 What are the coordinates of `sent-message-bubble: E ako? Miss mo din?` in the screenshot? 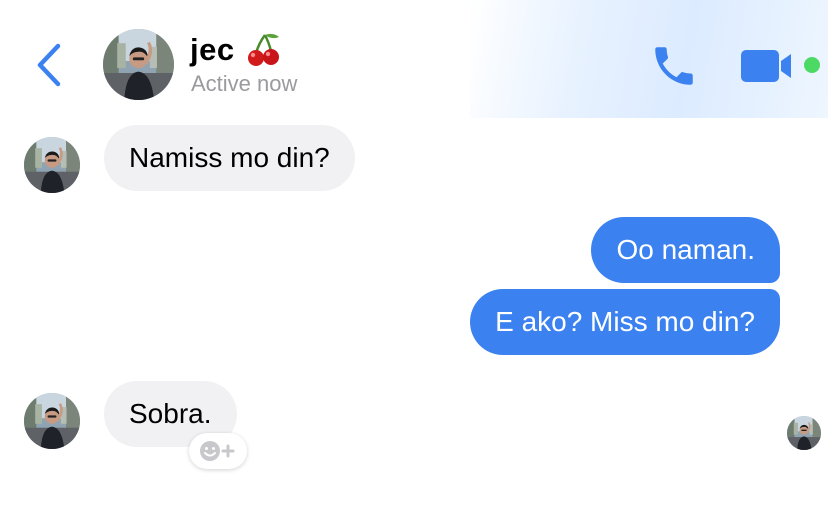 It's located at (625, 322).